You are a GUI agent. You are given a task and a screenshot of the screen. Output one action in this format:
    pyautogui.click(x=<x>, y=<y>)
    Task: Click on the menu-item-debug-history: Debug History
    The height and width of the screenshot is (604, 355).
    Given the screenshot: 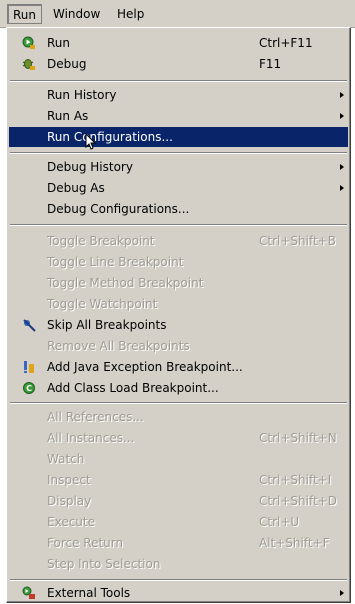 What is the action you would take?
    pyautogui.click(x=178, y=167)
    